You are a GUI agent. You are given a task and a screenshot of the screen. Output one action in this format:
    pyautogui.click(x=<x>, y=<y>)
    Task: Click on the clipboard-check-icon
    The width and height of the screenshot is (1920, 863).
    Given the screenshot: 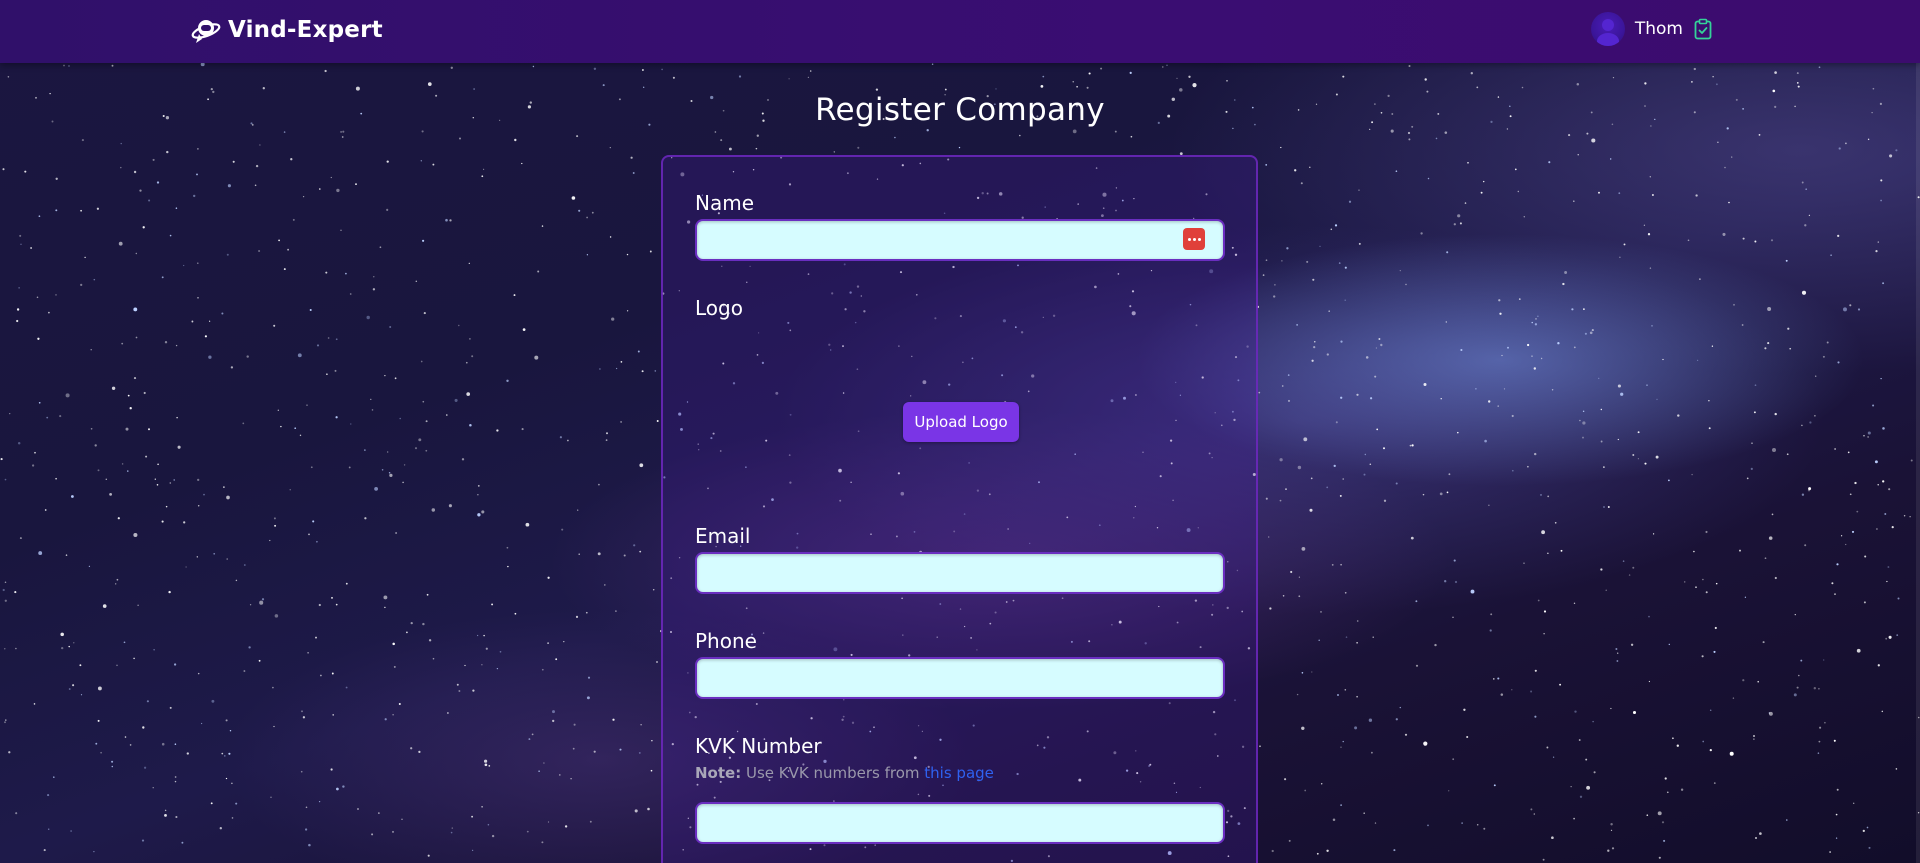 What is the action you would take?
    pyautogui.click(x=1703, y=29)
    